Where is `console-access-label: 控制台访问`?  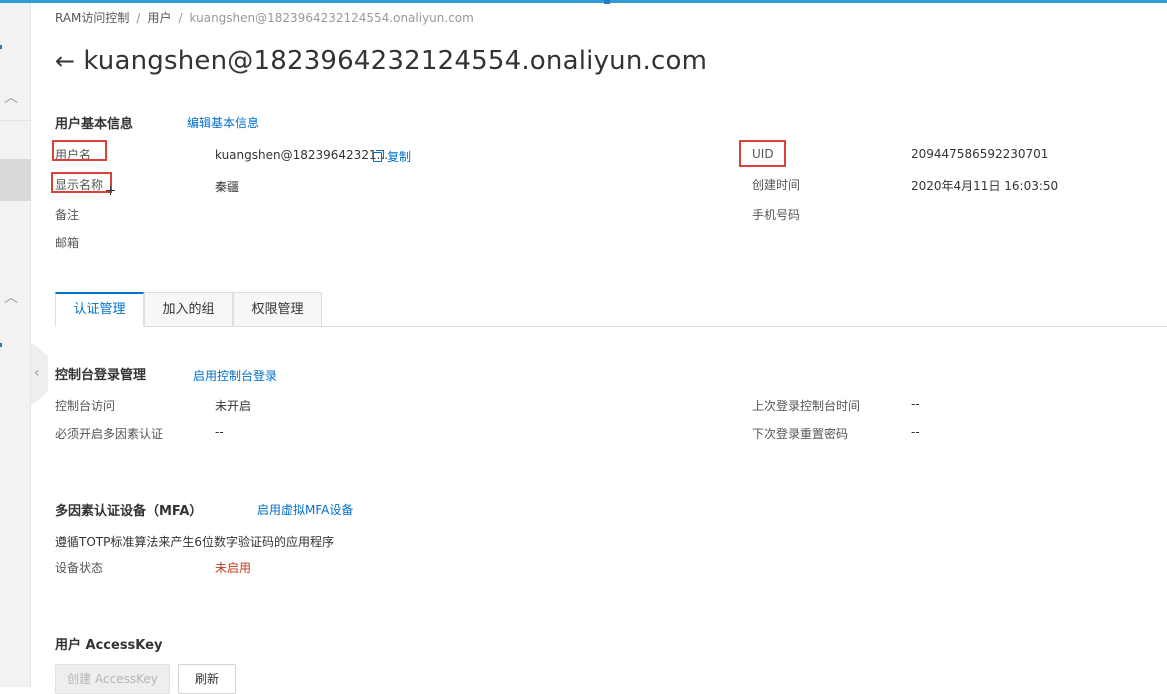
console-access-label: 控制台访问 is located at coordinates (85, 406).